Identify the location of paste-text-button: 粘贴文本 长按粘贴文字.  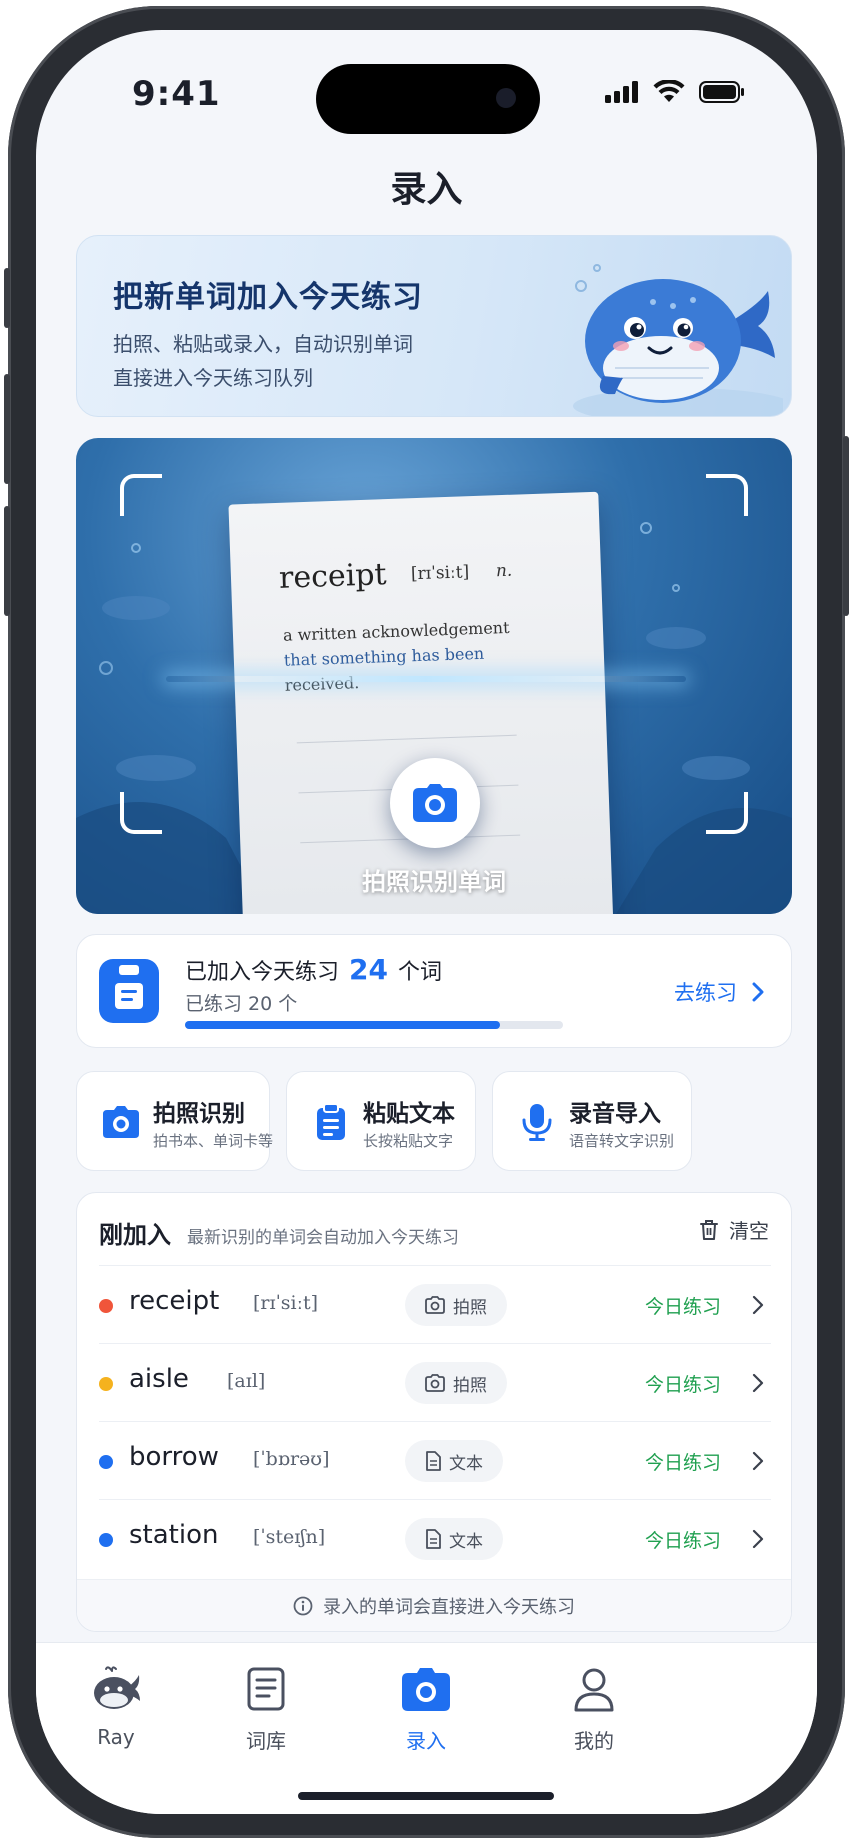
(381, 1121).